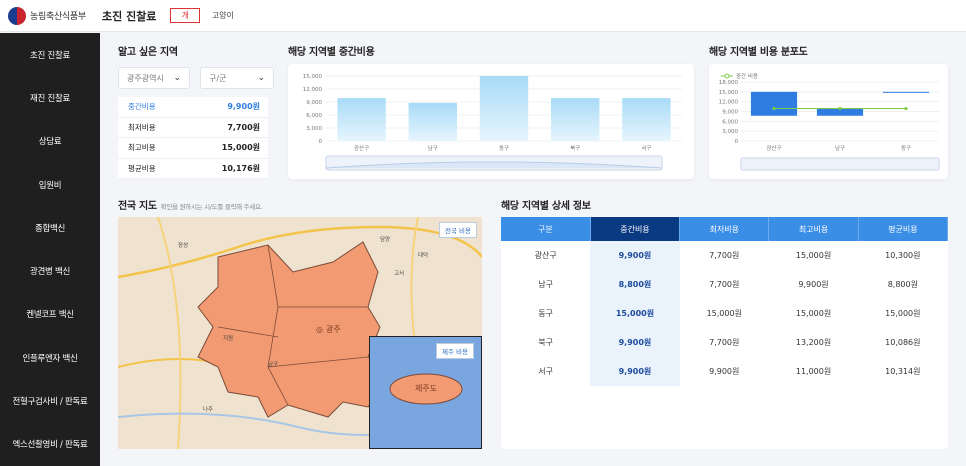 This screenshot has width=966, height=466. Describe the element at coordinates (50, 314) in the screenshot. I see `sidebar-item-kennel-vaccine: 켄넬코프 백신` at that location.